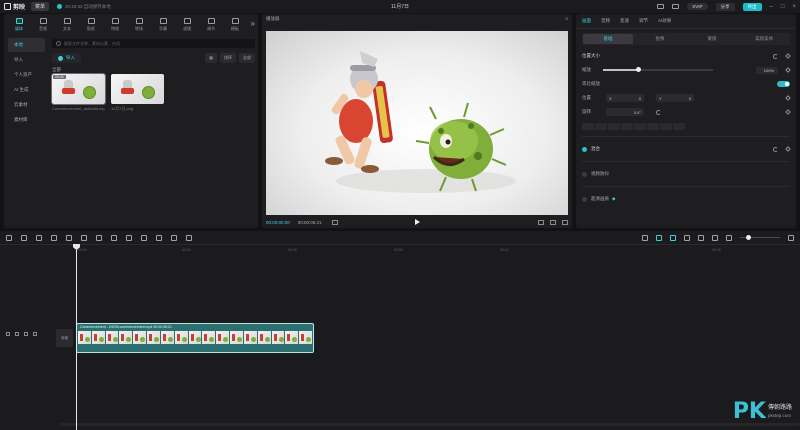  I want to click on flip-h-icon, so click(666, 126).